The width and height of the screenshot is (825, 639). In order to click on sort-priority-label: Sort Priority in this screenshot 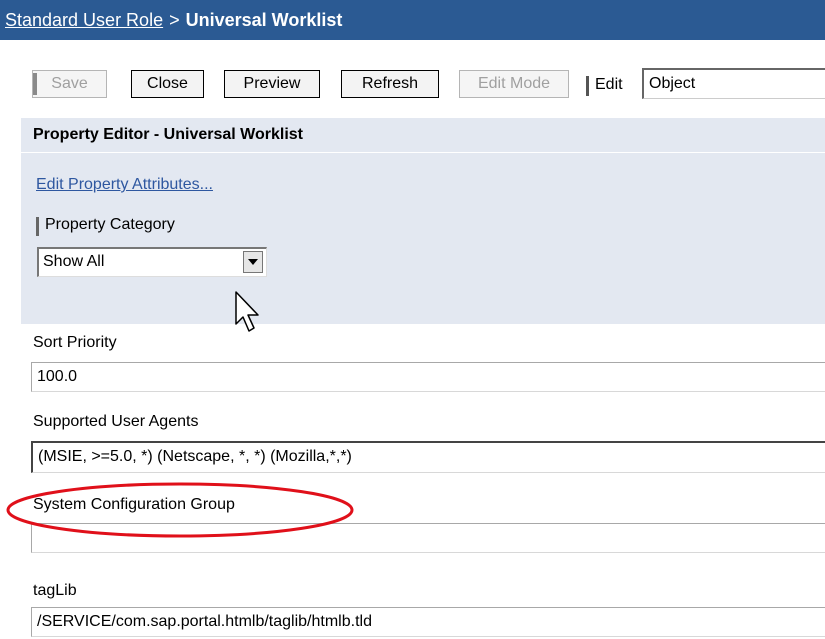, I will do `click(75, 342)`.